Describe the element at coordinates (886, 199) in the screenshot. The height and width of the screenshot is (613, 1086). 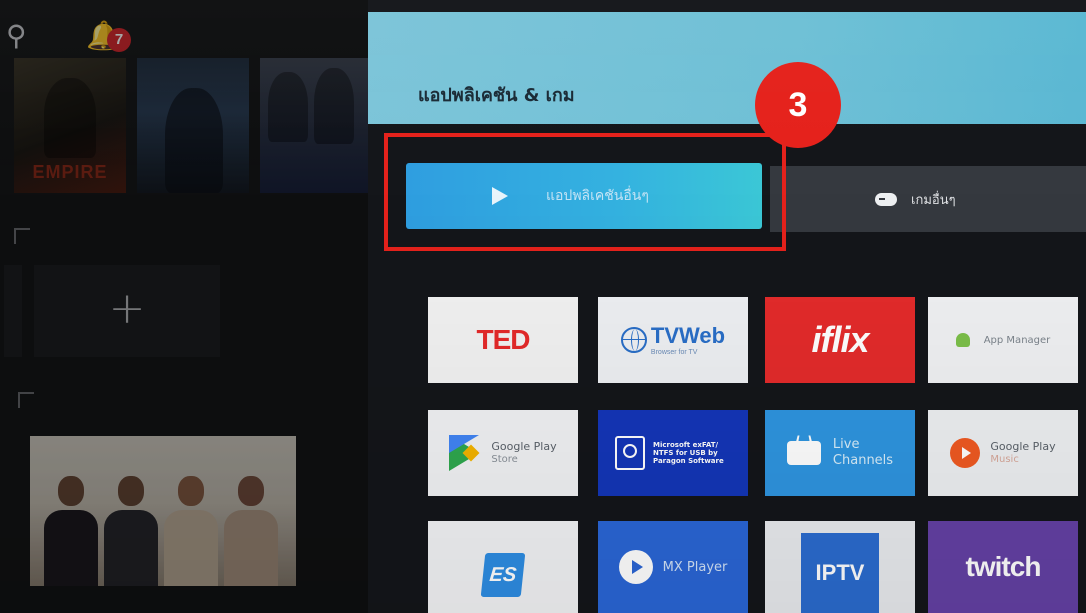
I see `gamepad-icon` at that location.